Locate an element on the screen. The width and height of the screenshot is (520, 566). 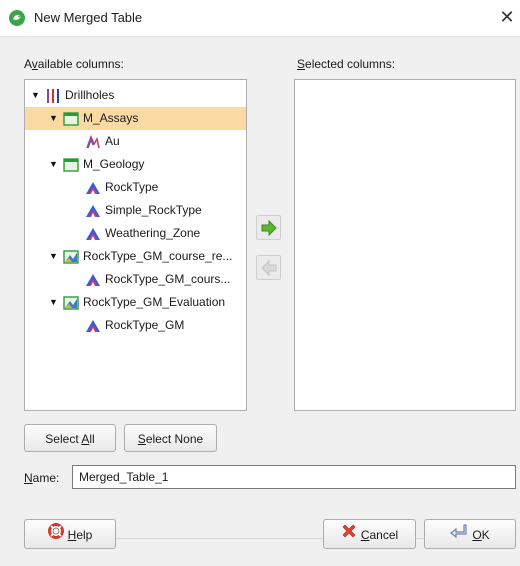
tree-item-label: M_Geology is located at coordinates (114, 164).